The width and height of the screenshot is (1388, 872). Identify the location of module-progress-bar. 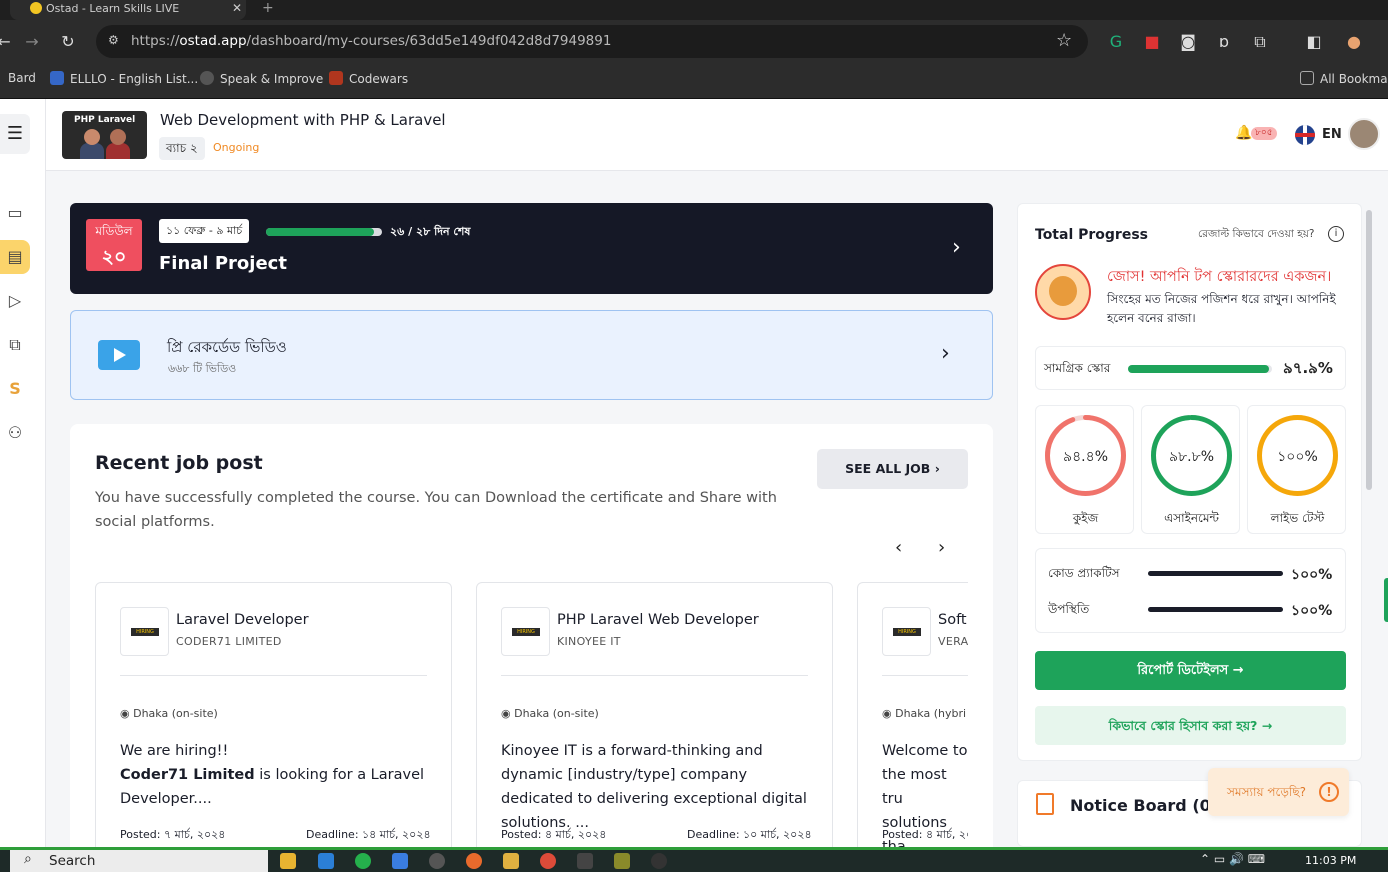
(324, 232).